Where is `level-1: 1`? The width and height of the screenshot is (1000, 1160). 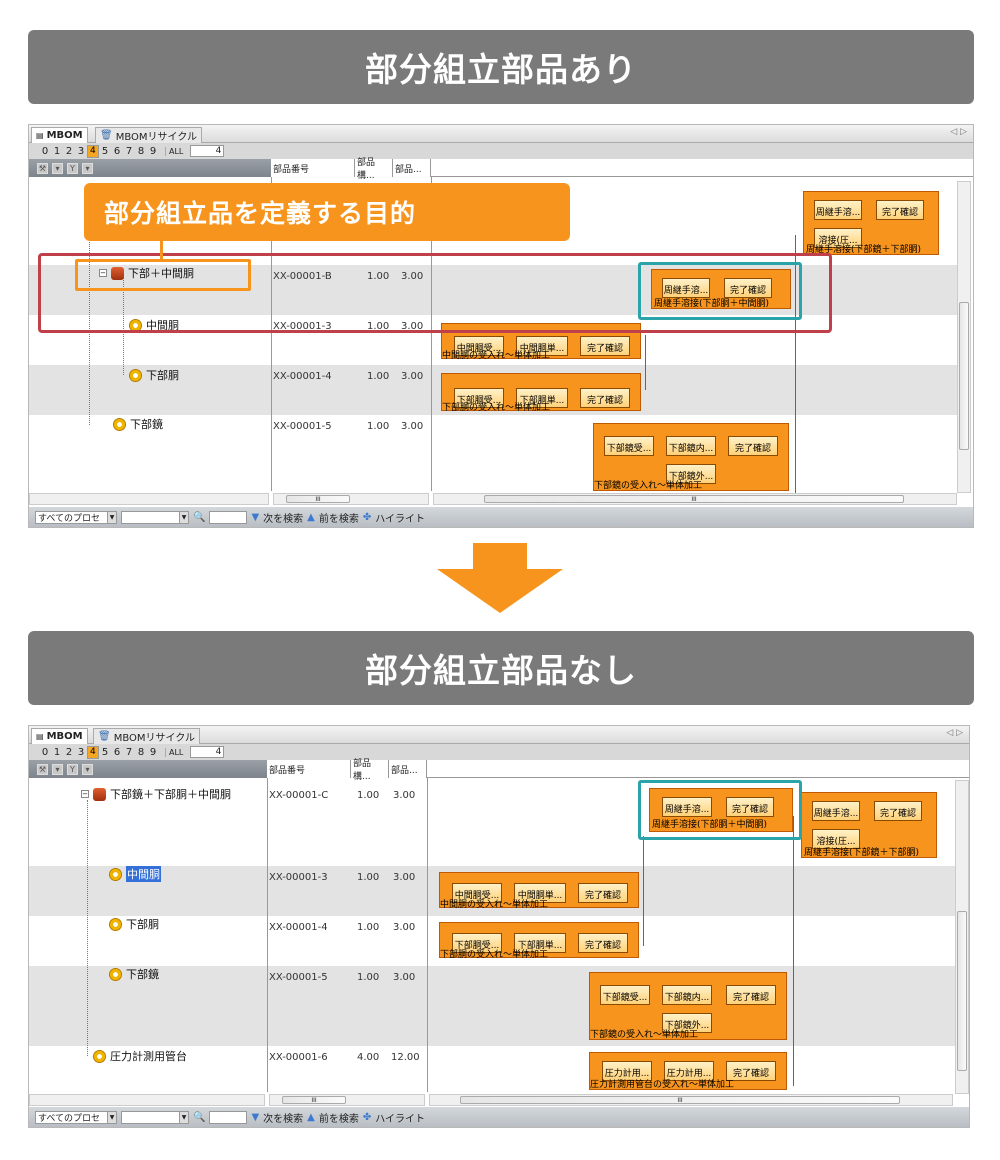
level-1: 1 is located at coordinates (57, 151).